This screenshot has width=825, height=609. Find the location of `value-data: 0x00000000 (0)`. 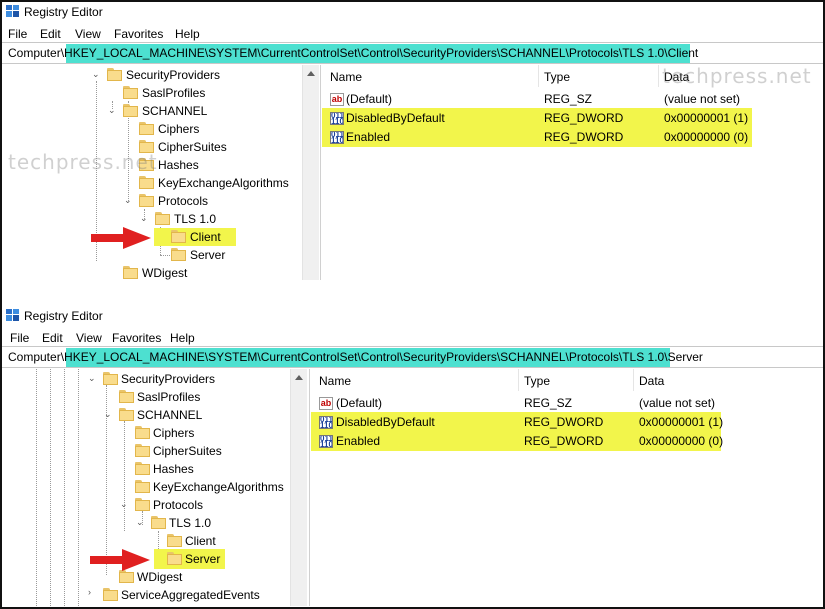

value-data: 0x00000000 (0) is located at coordinates (681, 441).